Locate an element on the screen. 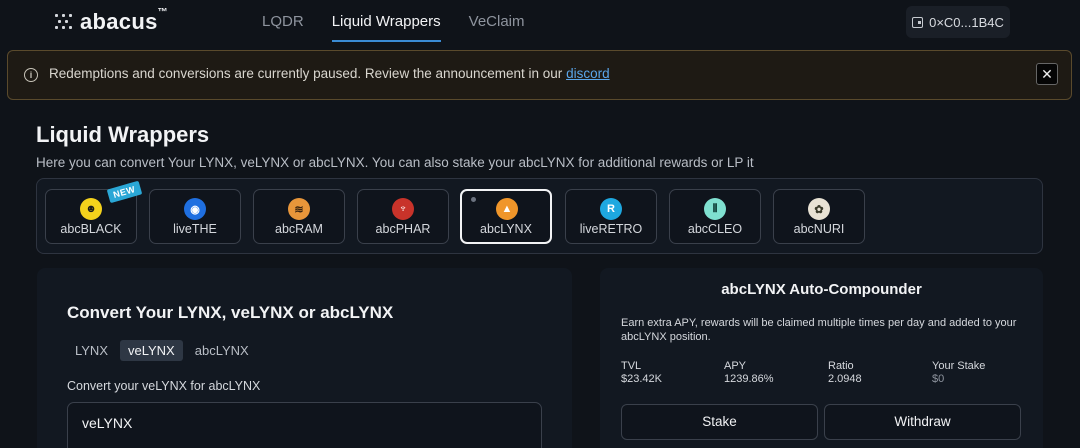 The image size is (1080, 448). token-abcram: ≋ abcRAM is located at coordinates (299, 216).